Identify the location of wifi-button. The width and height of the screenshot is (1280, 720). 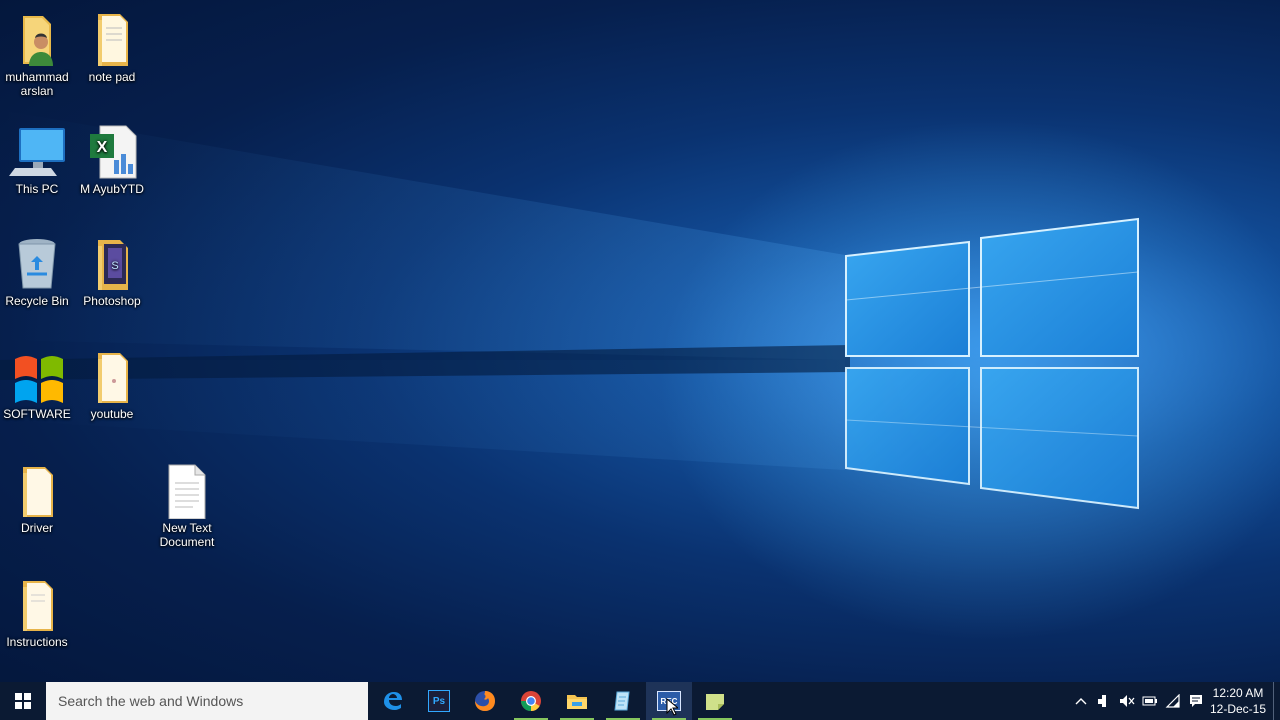
(1172, 701).